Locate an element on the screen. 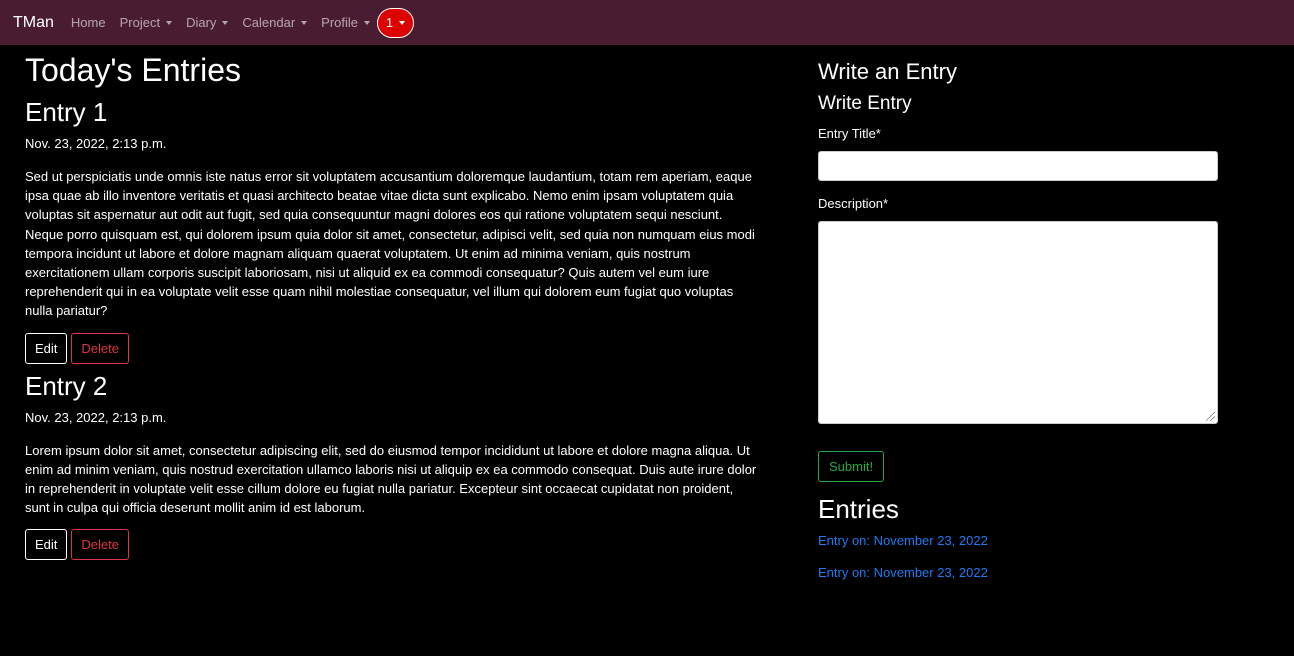  entry-title-input is located at coordinates (1018, 166).